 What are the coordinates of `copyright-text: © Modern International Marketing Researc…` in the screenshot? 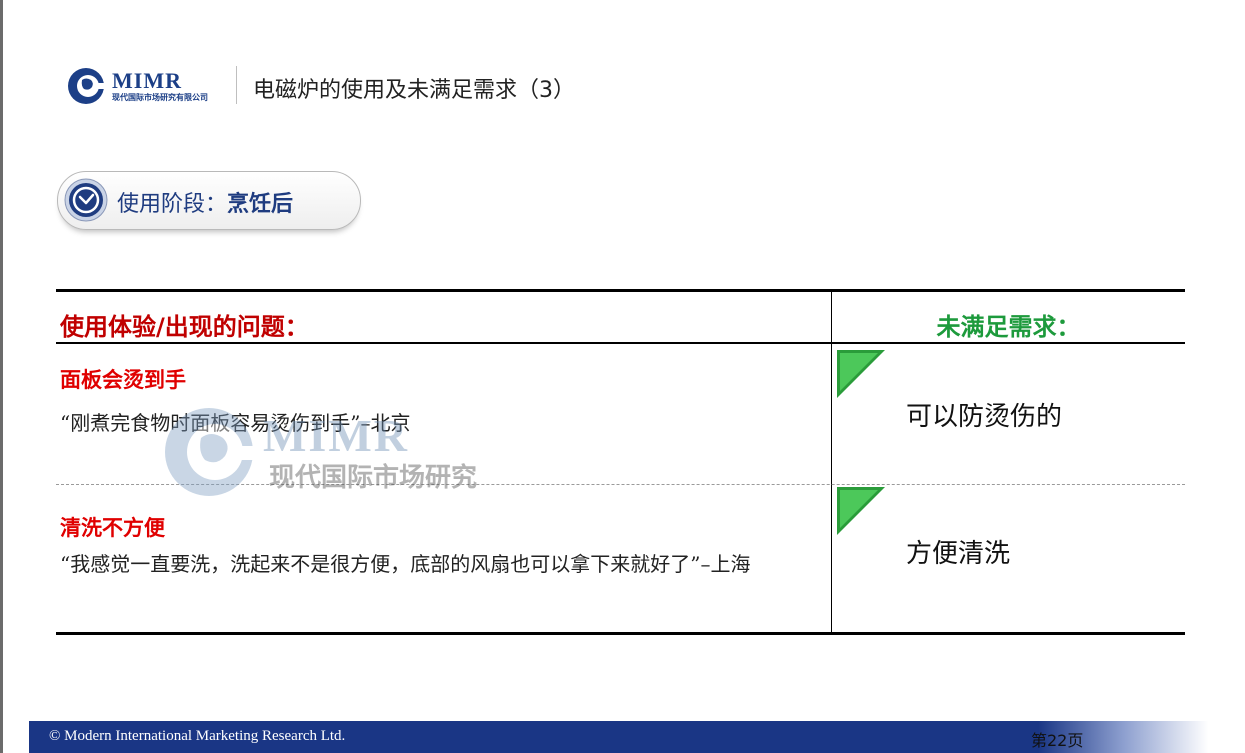 It's located at (197, 736).